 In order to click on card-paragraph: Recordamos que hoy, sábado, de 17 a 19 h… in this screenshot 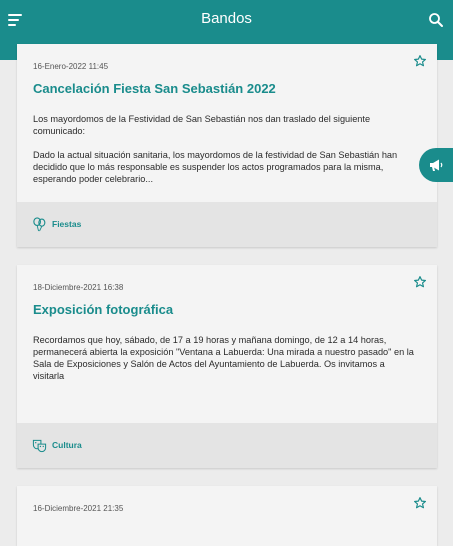, I will do `click(223, 358)`.